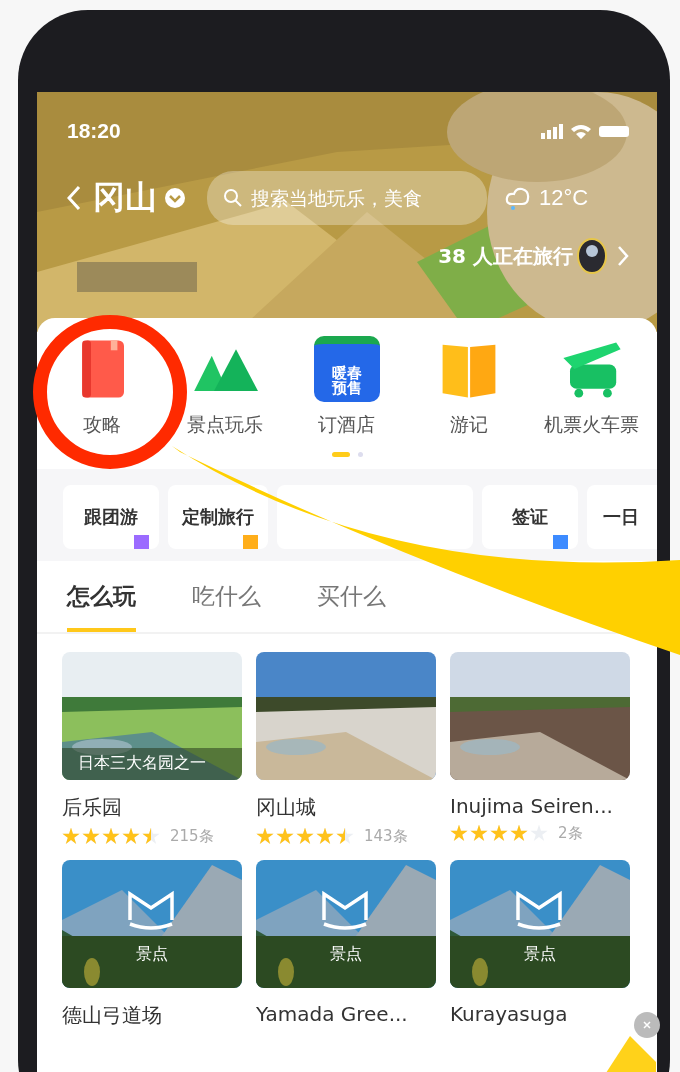 The height and width of the screenshot is (1072, 680). I want to click on category-item: 游记, so click(469, 387).